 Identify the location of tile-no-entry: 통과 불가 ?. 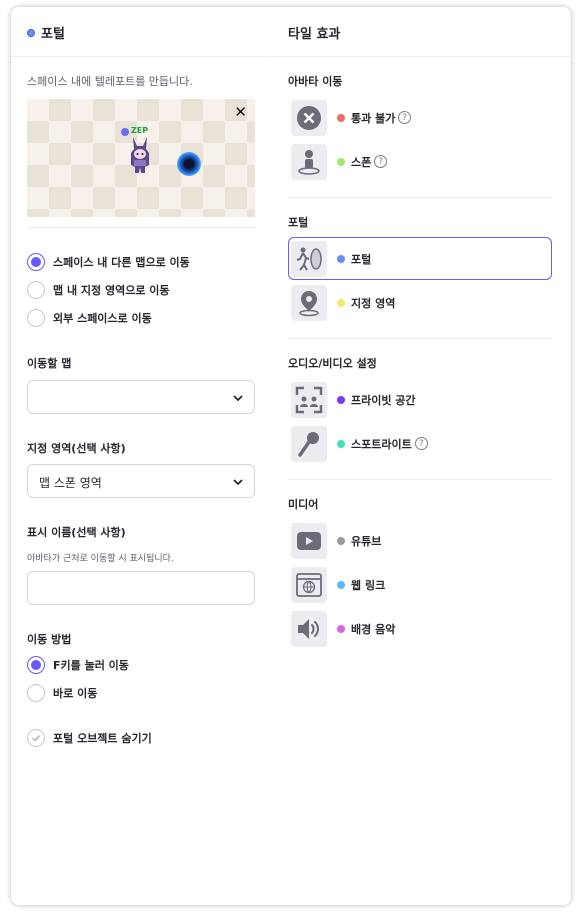
(420, 117).